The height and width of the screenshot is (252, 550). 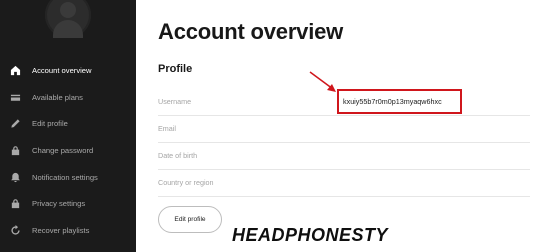 I want to click on sidebar-item-edit-profile: Edit profile, so click(x=68, y=123).